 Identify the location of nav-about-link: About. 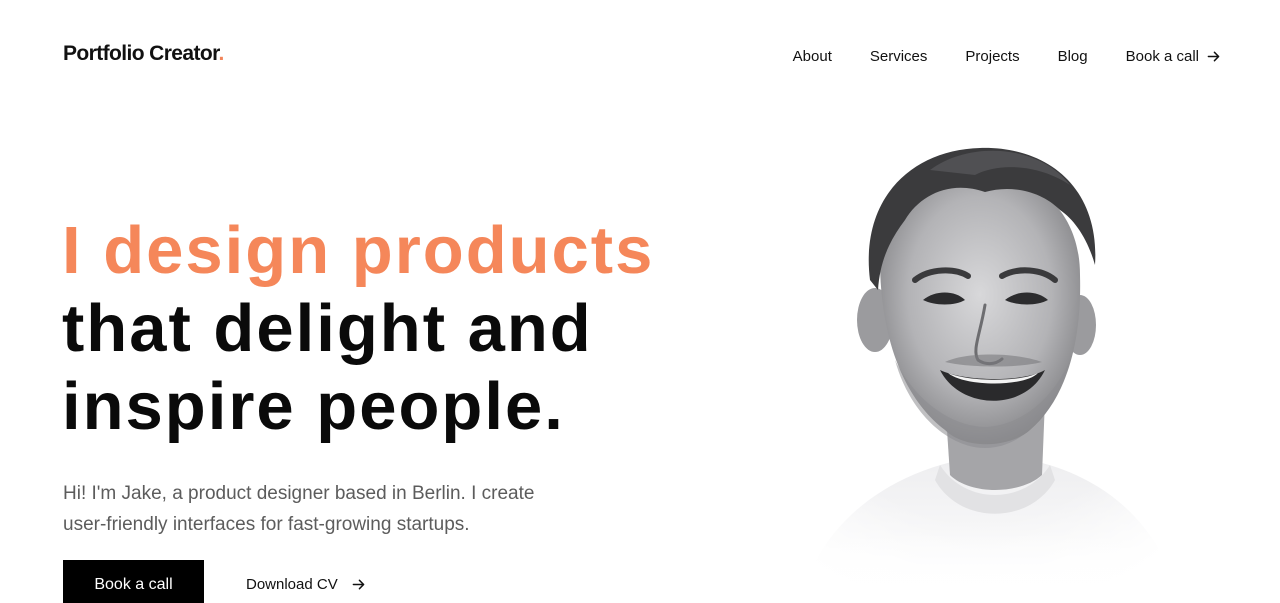
(812, 56).